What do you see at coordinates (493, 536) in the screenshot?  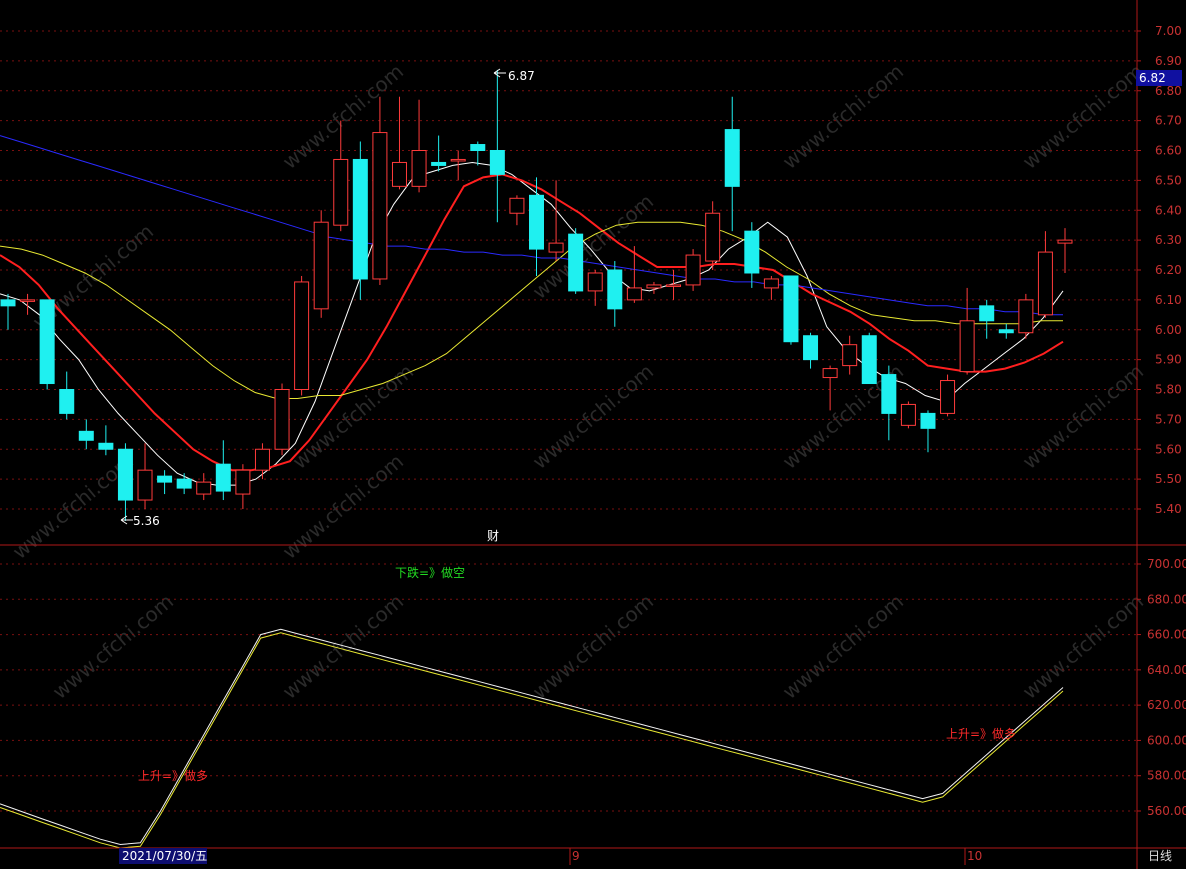 I see `finance-marker: 财` at bounding box center [493, 536].